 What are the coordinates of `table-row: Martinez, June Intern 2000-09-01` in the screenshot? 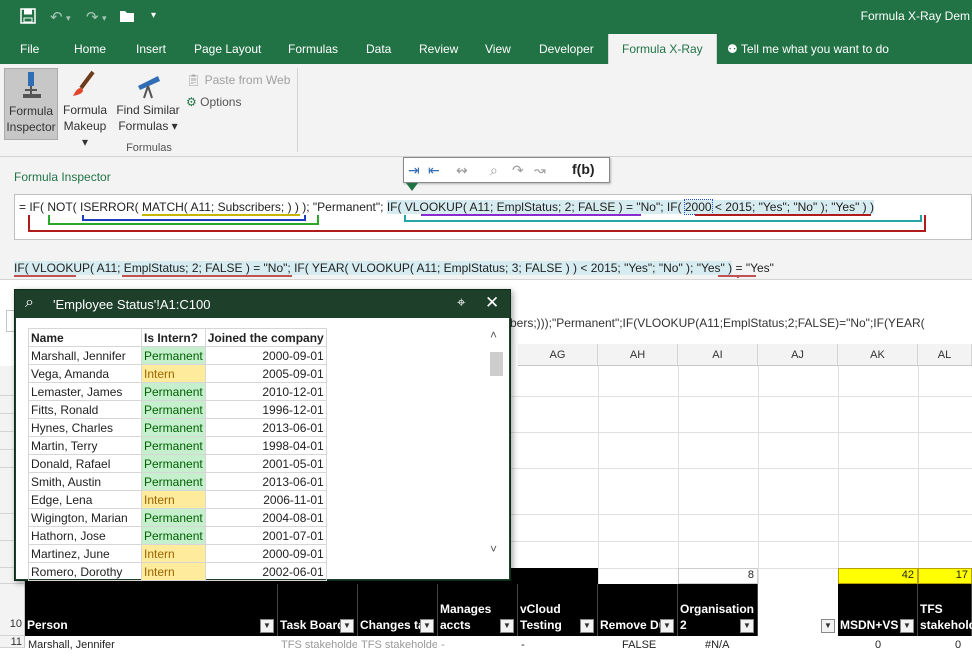 It's located at (177, 553).